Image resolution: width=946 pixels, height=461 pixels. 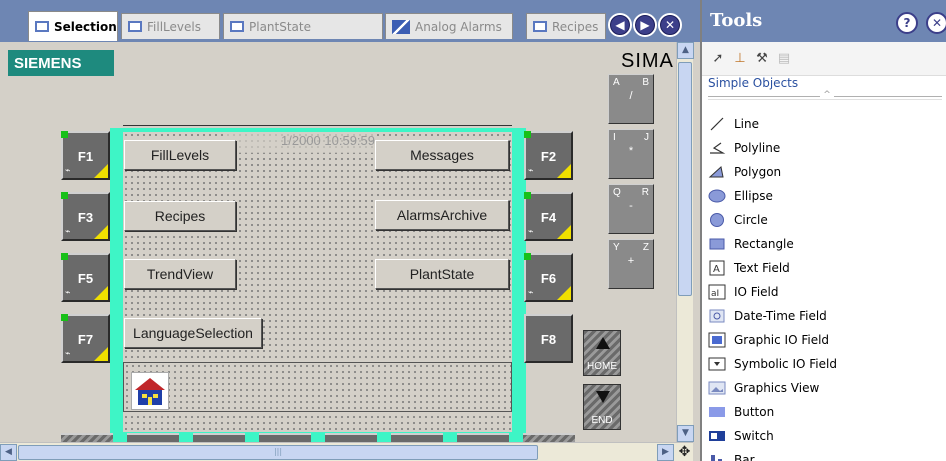 I want to click on tool-bar: Bar, so click(x=826, y=454).